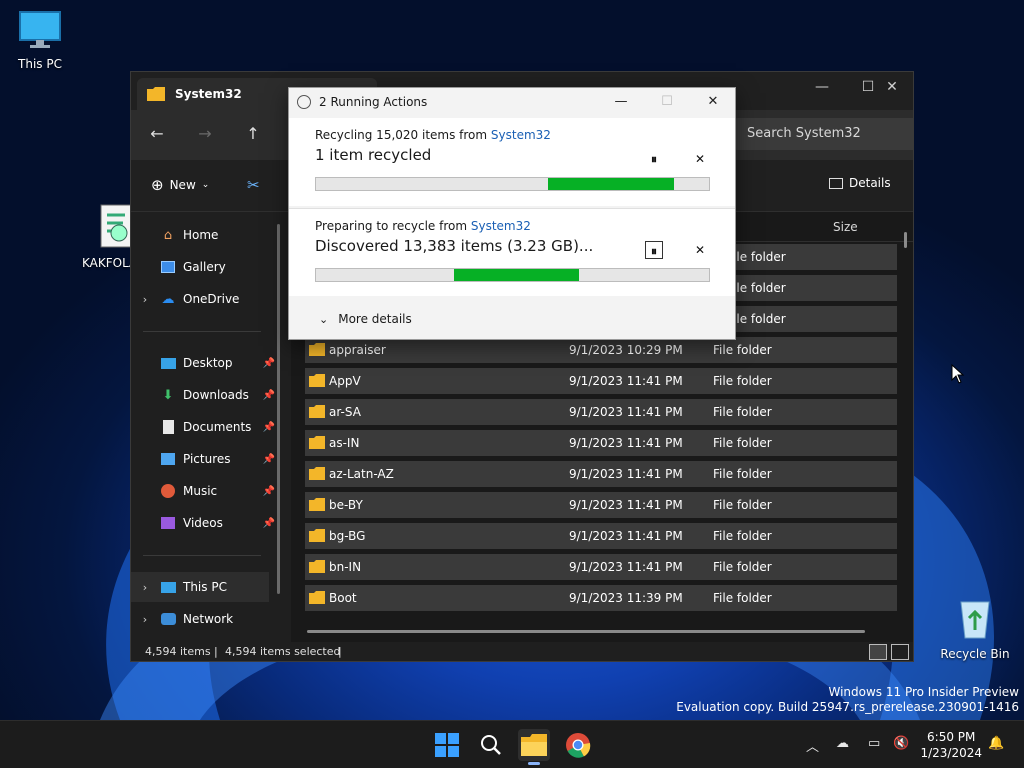 Image resolution: width=1024 pixels, height=768 pixels. I want to click on forward-arrow-icon: →, so click(205, 134).